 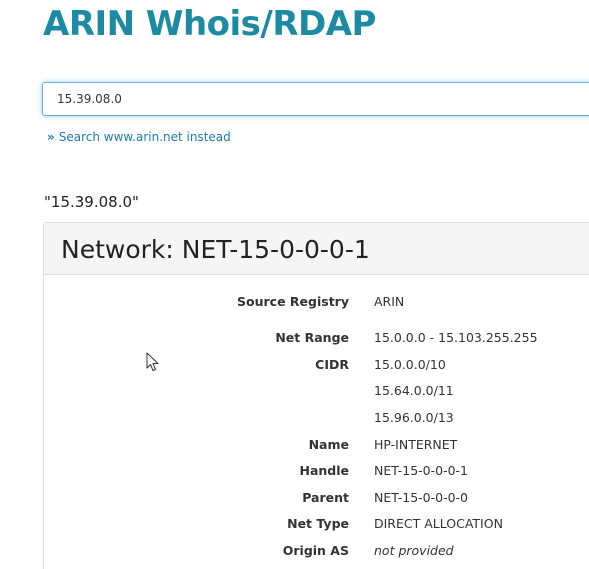 I want to click on field-row-cidr-3: 15.96.0.0/13, so click(x=316, y=418).